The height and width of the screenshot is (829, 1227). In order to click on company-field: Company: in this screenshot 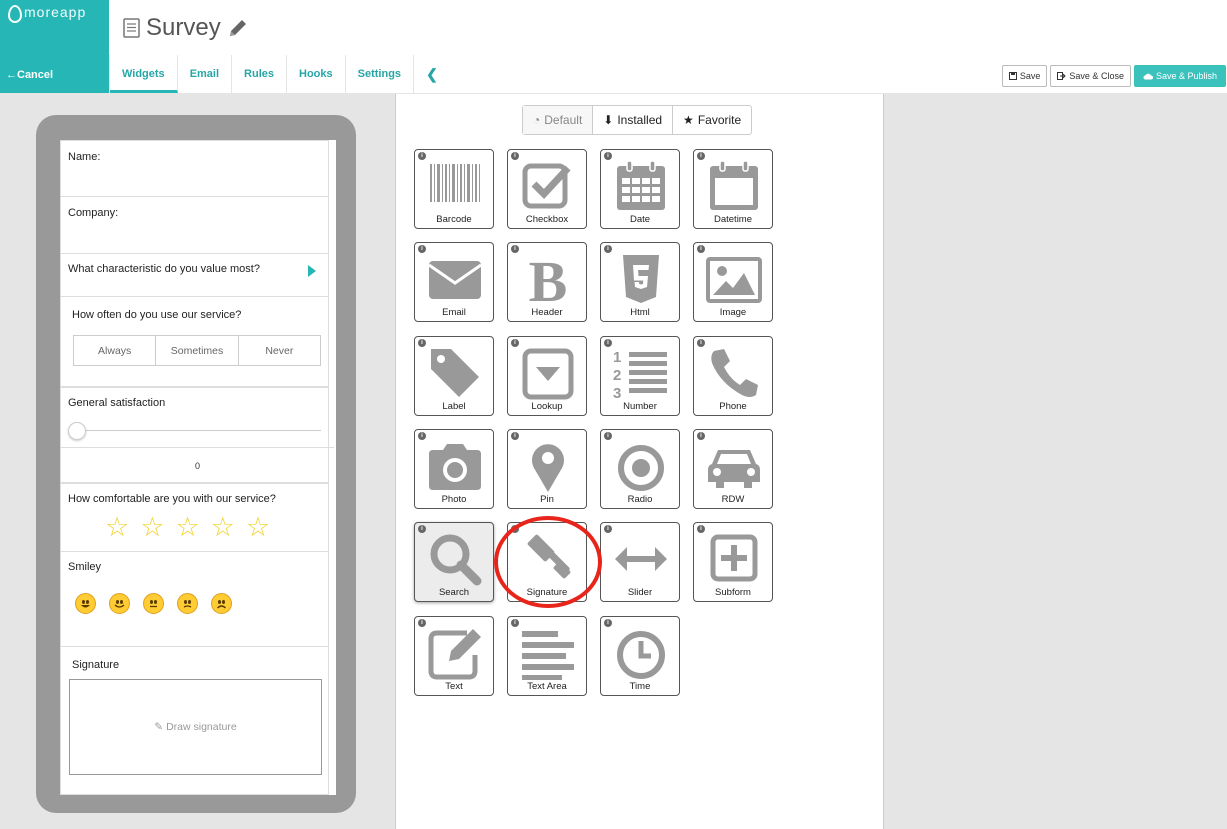, I will do `click(194, 225)`.